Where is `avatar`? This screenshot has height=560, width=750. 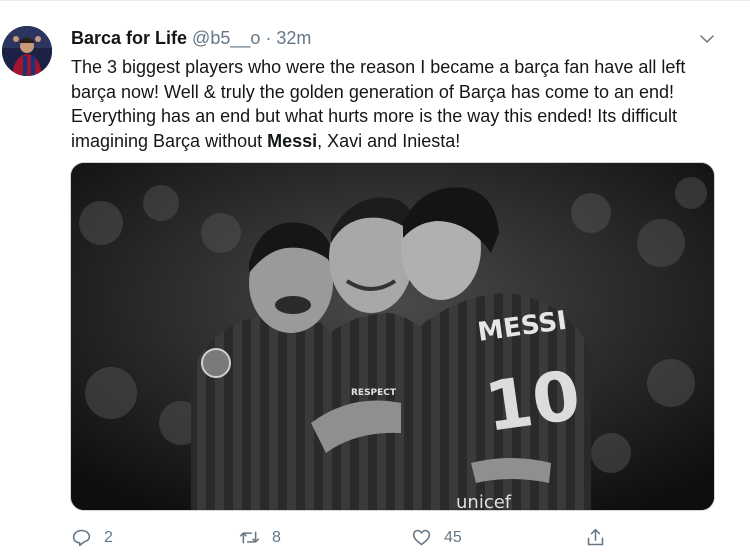
avatar is located at coordinates (27, 51).